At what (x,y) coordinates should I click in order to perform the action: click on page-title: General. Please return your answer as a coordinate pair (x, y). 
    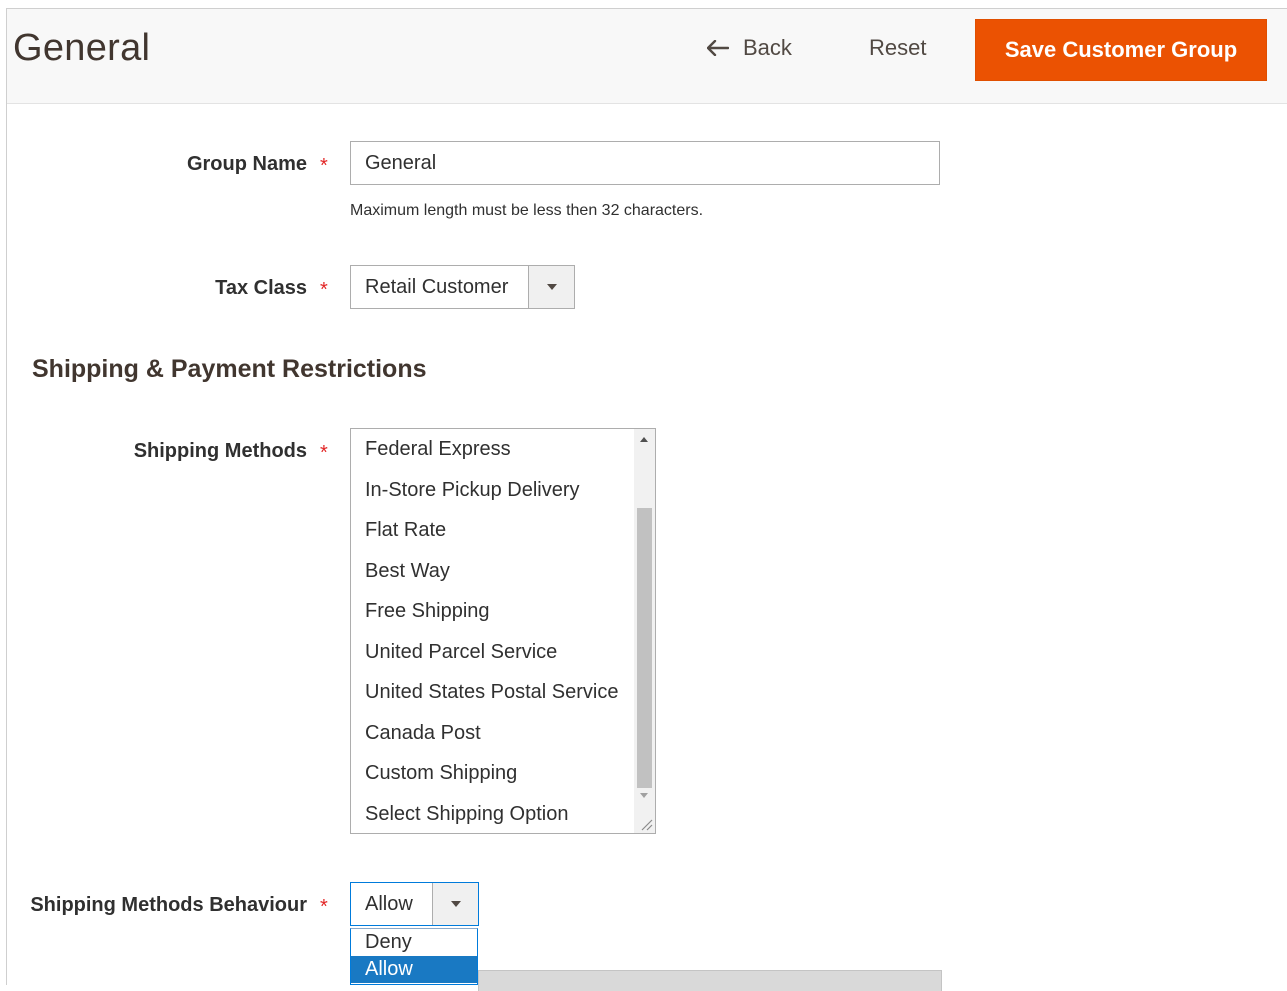
    Looking at the image, I should click on (82, 48).